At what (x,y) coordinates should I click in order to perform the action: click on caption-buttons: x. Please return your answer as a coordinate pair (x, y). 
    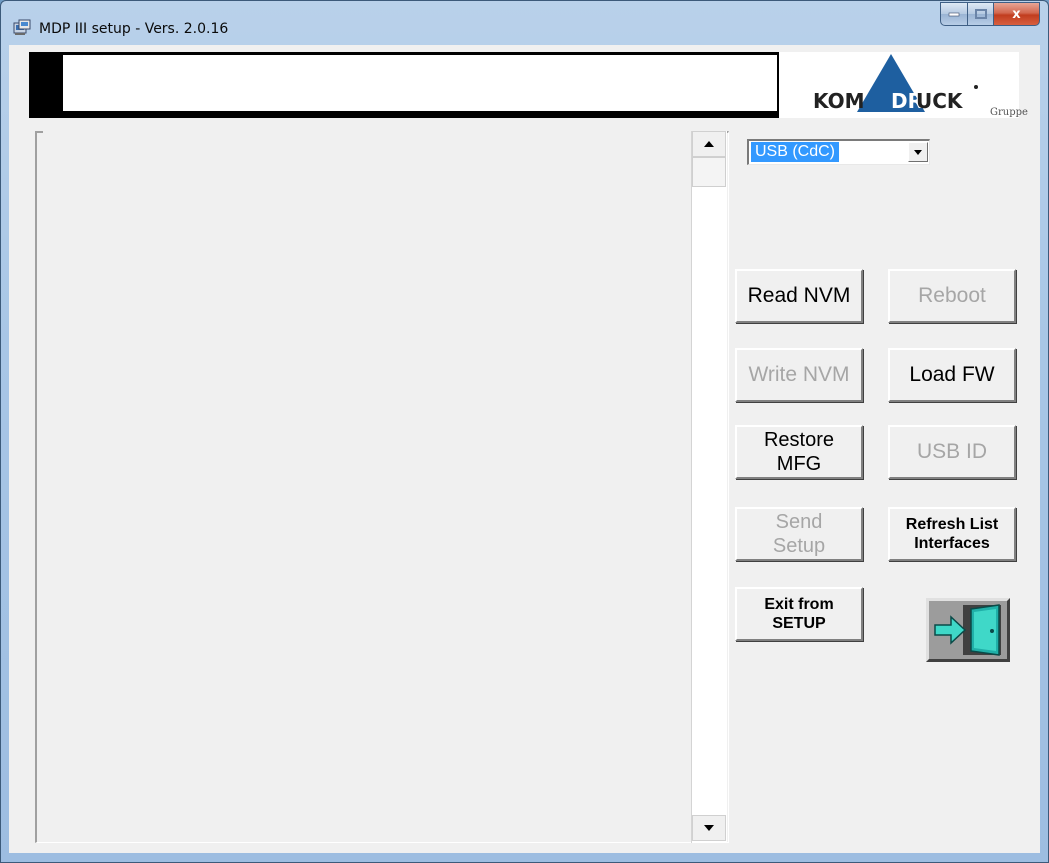
    Looking at the image, I should click on (990, 14).